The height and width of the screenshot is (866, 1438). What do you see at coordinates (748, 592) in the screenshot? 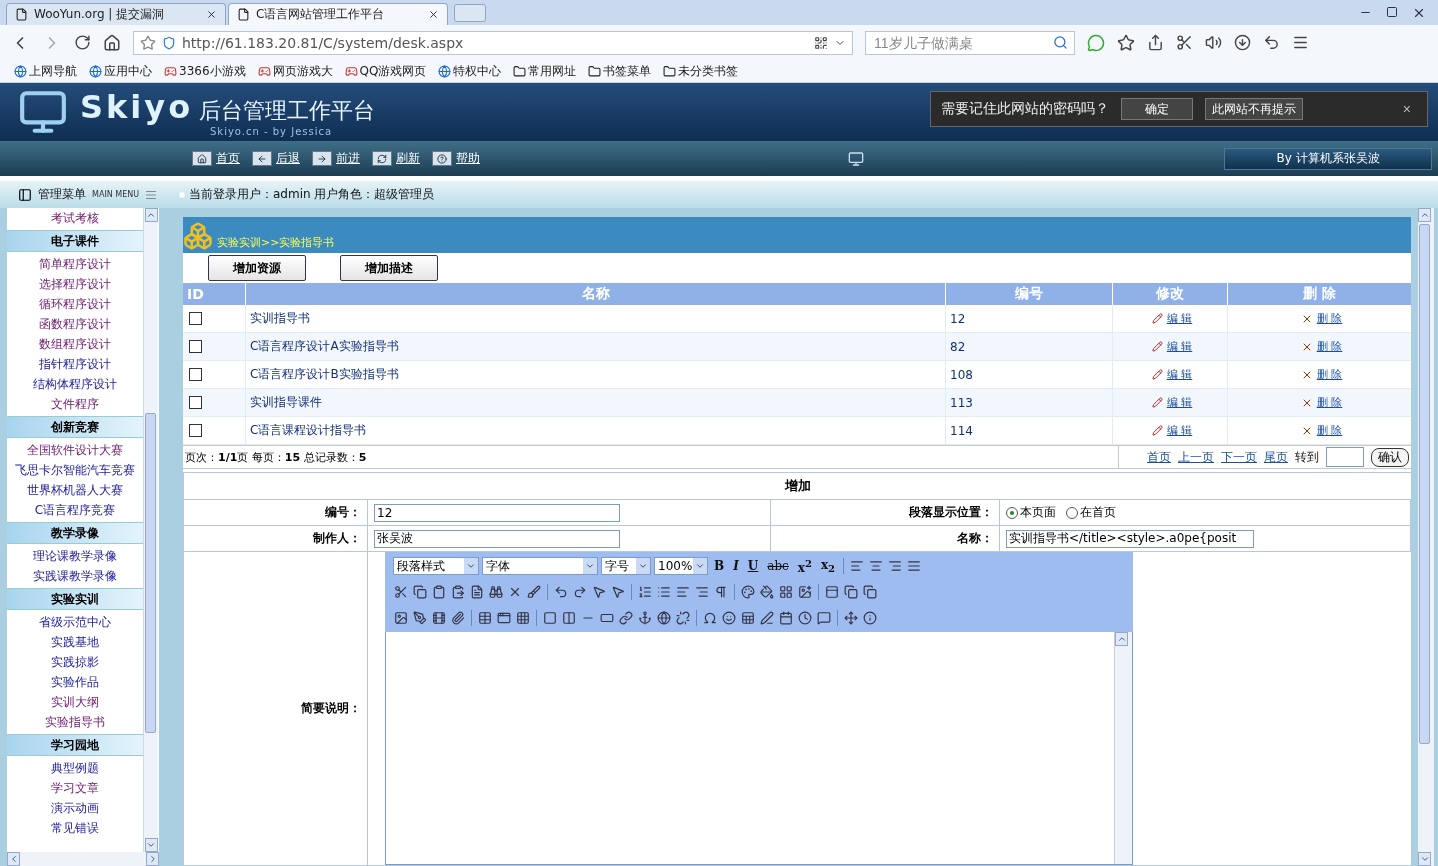
I see `palette-icon` at bounding box center [748, 592].